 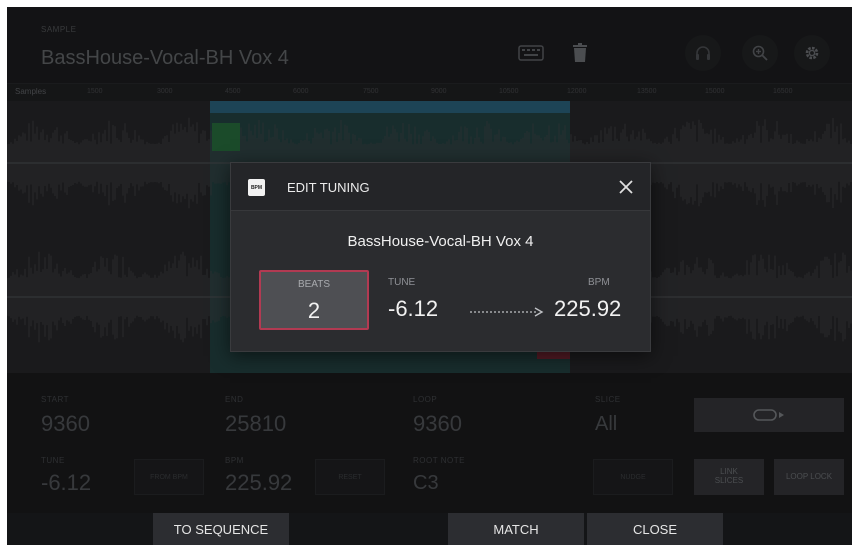 What do you see at coordinates (221, 529) in the screenshot?
I see `to-sequence-button: TO SEQUENCE` at bounding box center [221, 529].